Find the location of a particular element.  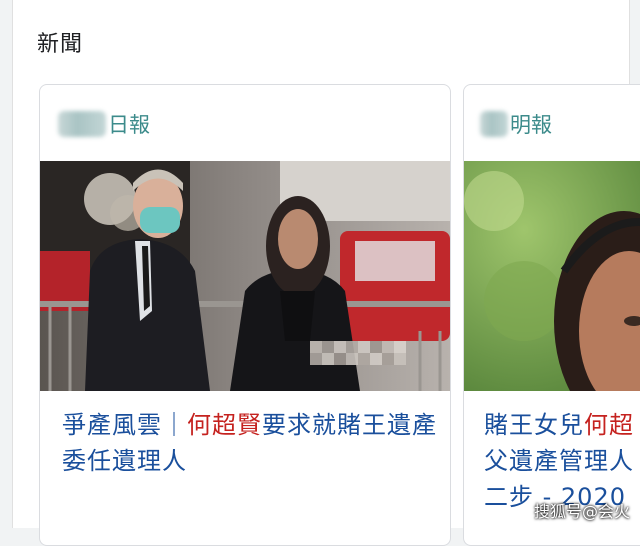

watermark: 搜狐号@会火 is located at coordinates (582, 510).